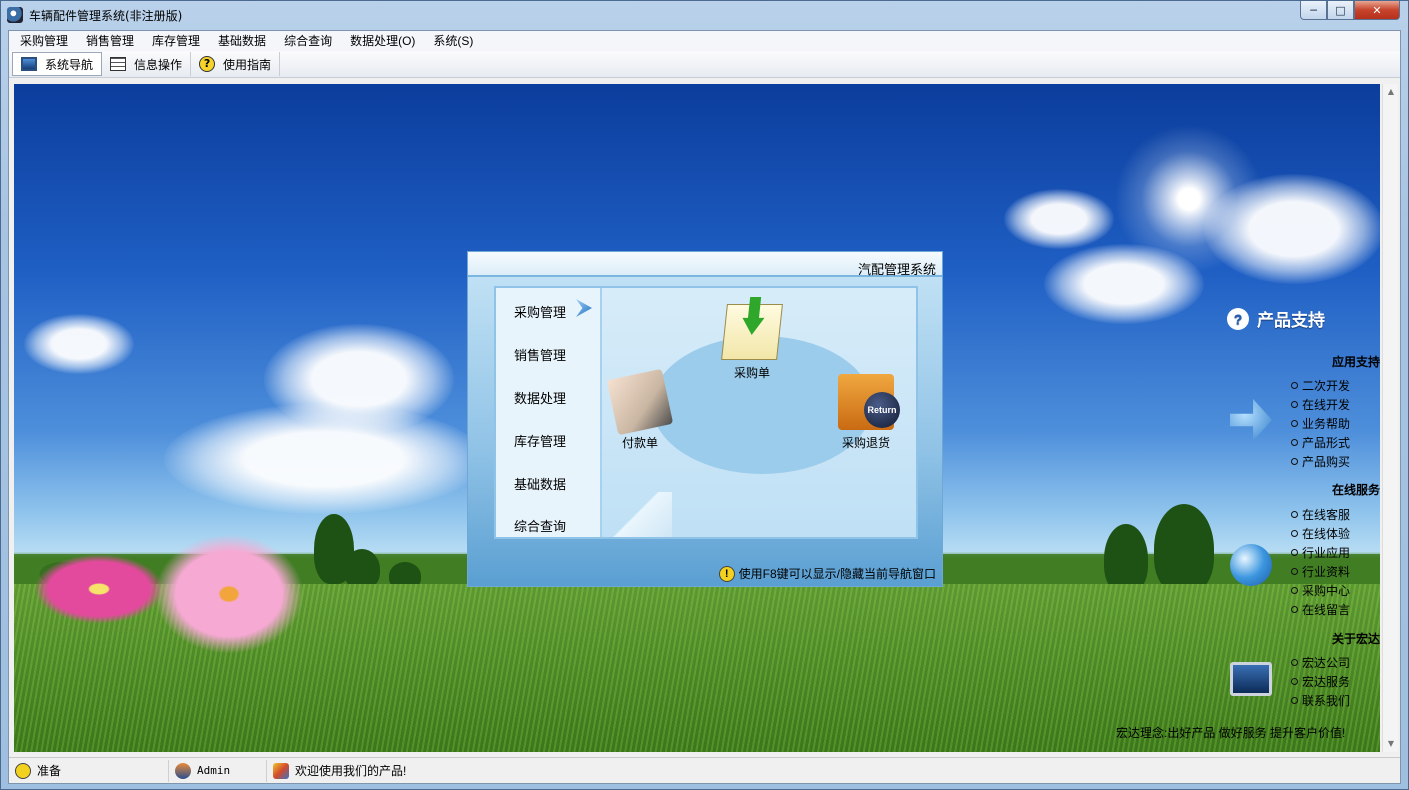 Image resolution: width=1409 pixels, height=790 pixels. Describe the element at coordinates (106, 15) in the screenshot. I see `window-title: 车辆配件管理系统(非注册版)` at that location.